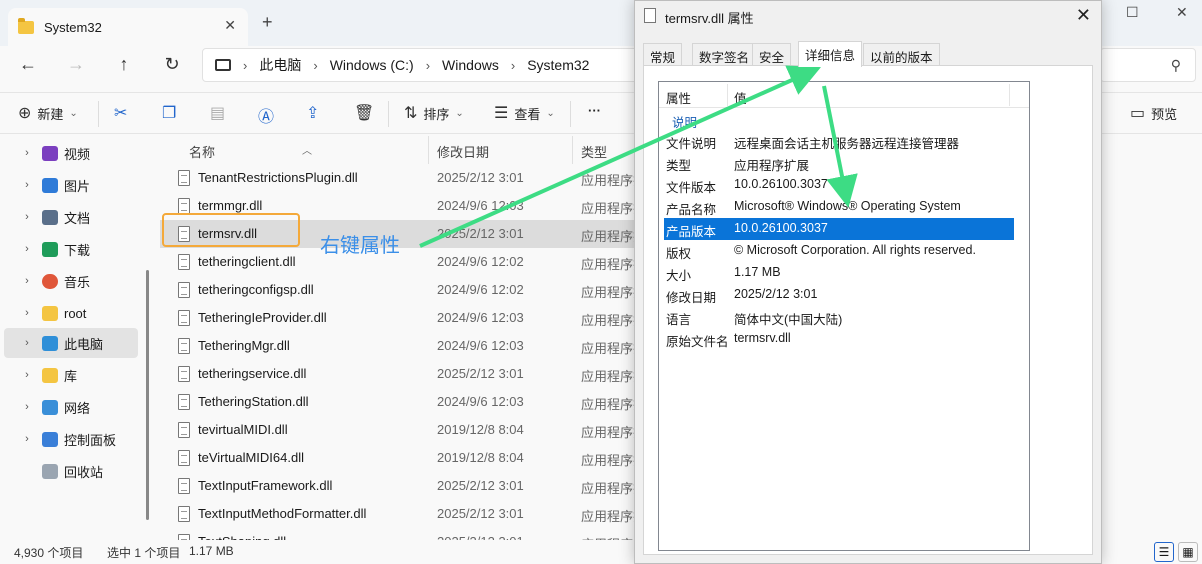 The image size is (1202, 564). What do you see at coordinates (267, 22) in the screenshot?
I see `new-tab-button: +` at bounding box center [267, 22].